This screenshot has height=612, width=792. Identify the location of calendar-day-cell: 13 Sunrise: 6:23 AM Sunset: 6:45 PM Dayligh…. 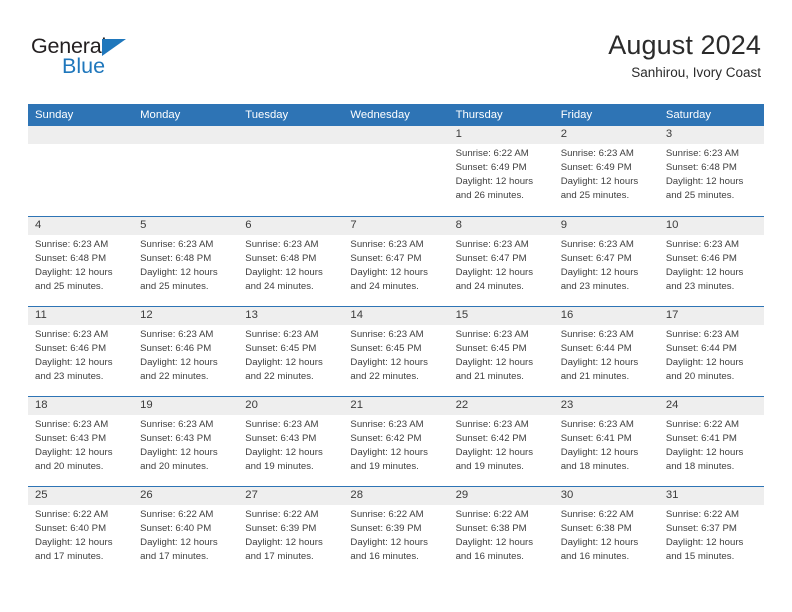
(291, 351).